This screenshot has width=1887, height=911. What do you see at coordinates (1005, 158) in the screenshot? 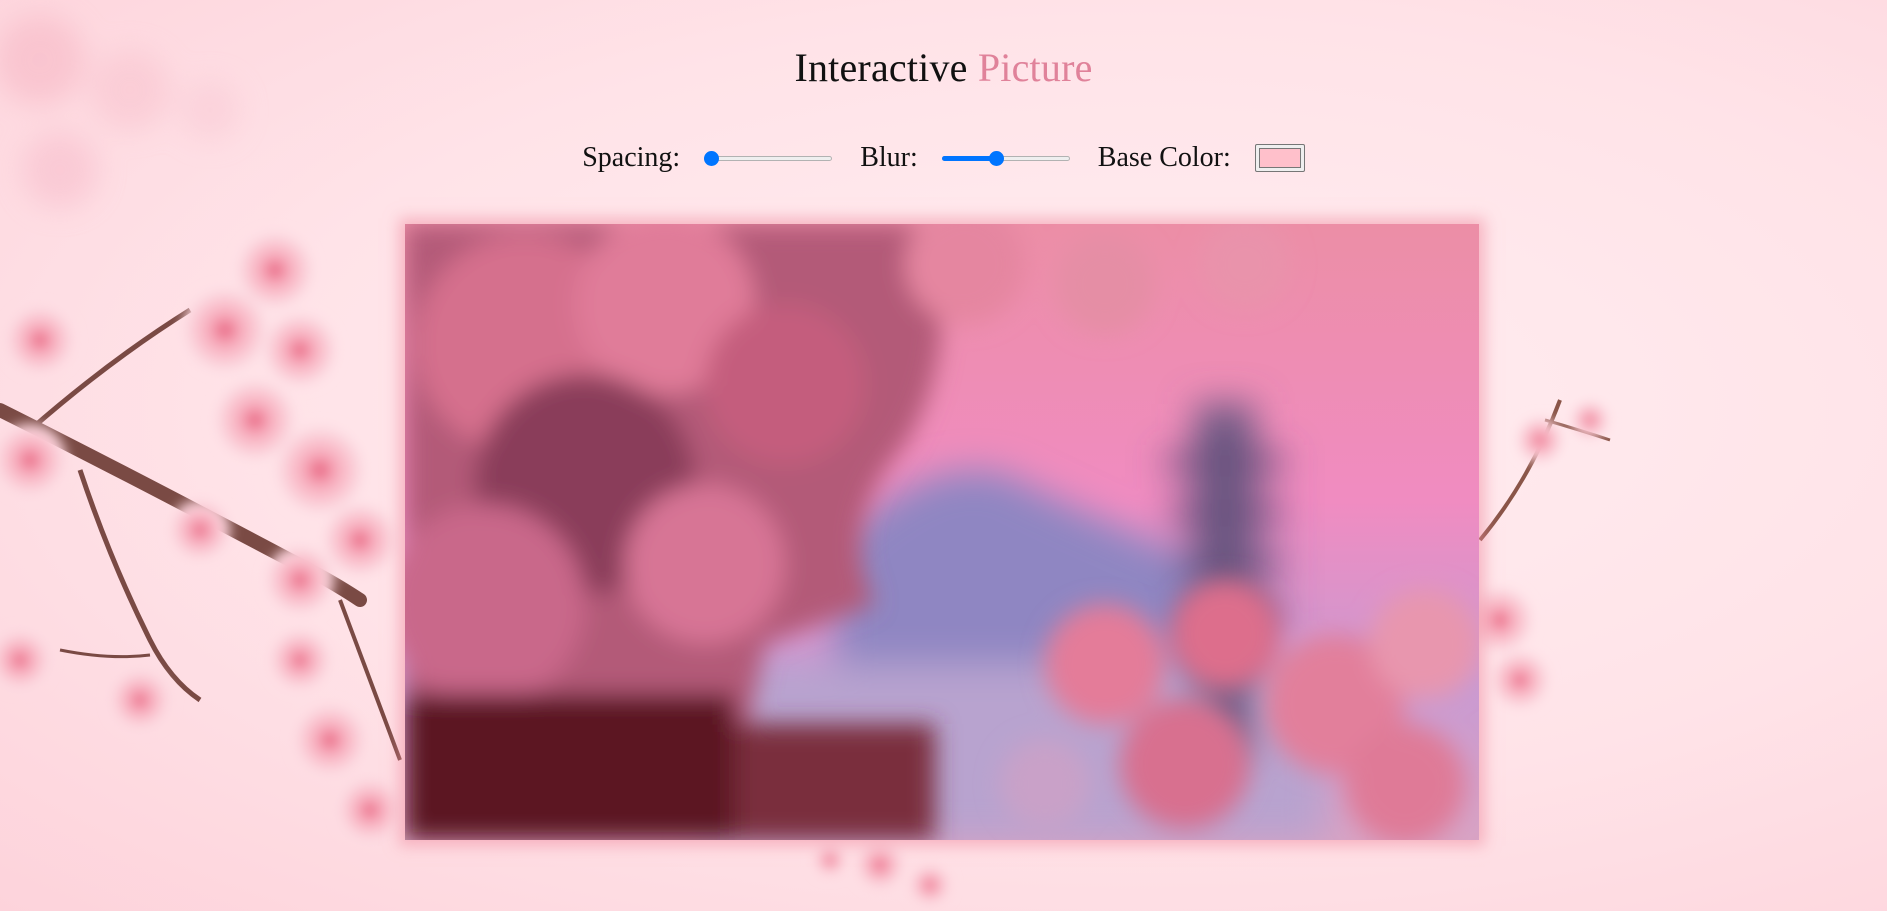
I see `blur-slider` at bounding box center [1005, 158].